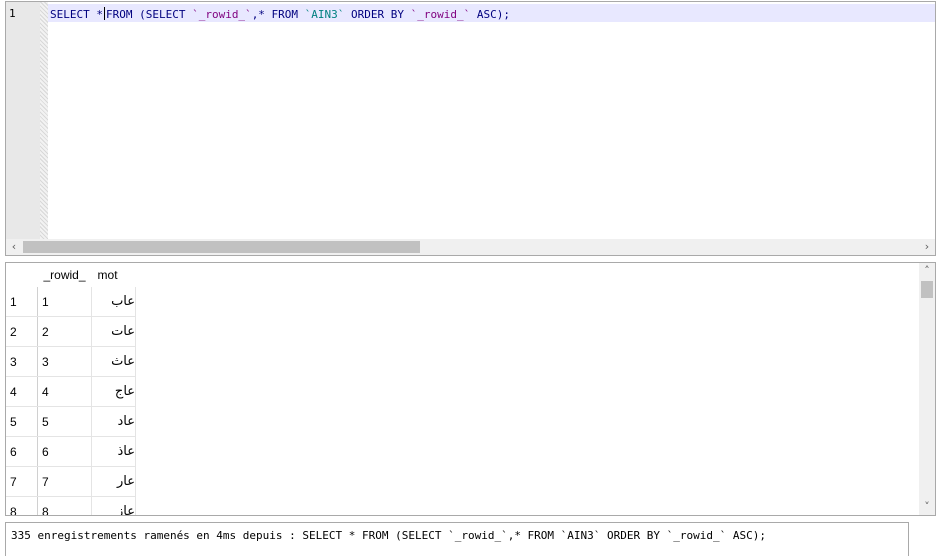  What do you see at coordinates (114, 481) in the screenshot?
I see `mot-cell: عار` at bounding box center [114, 481].